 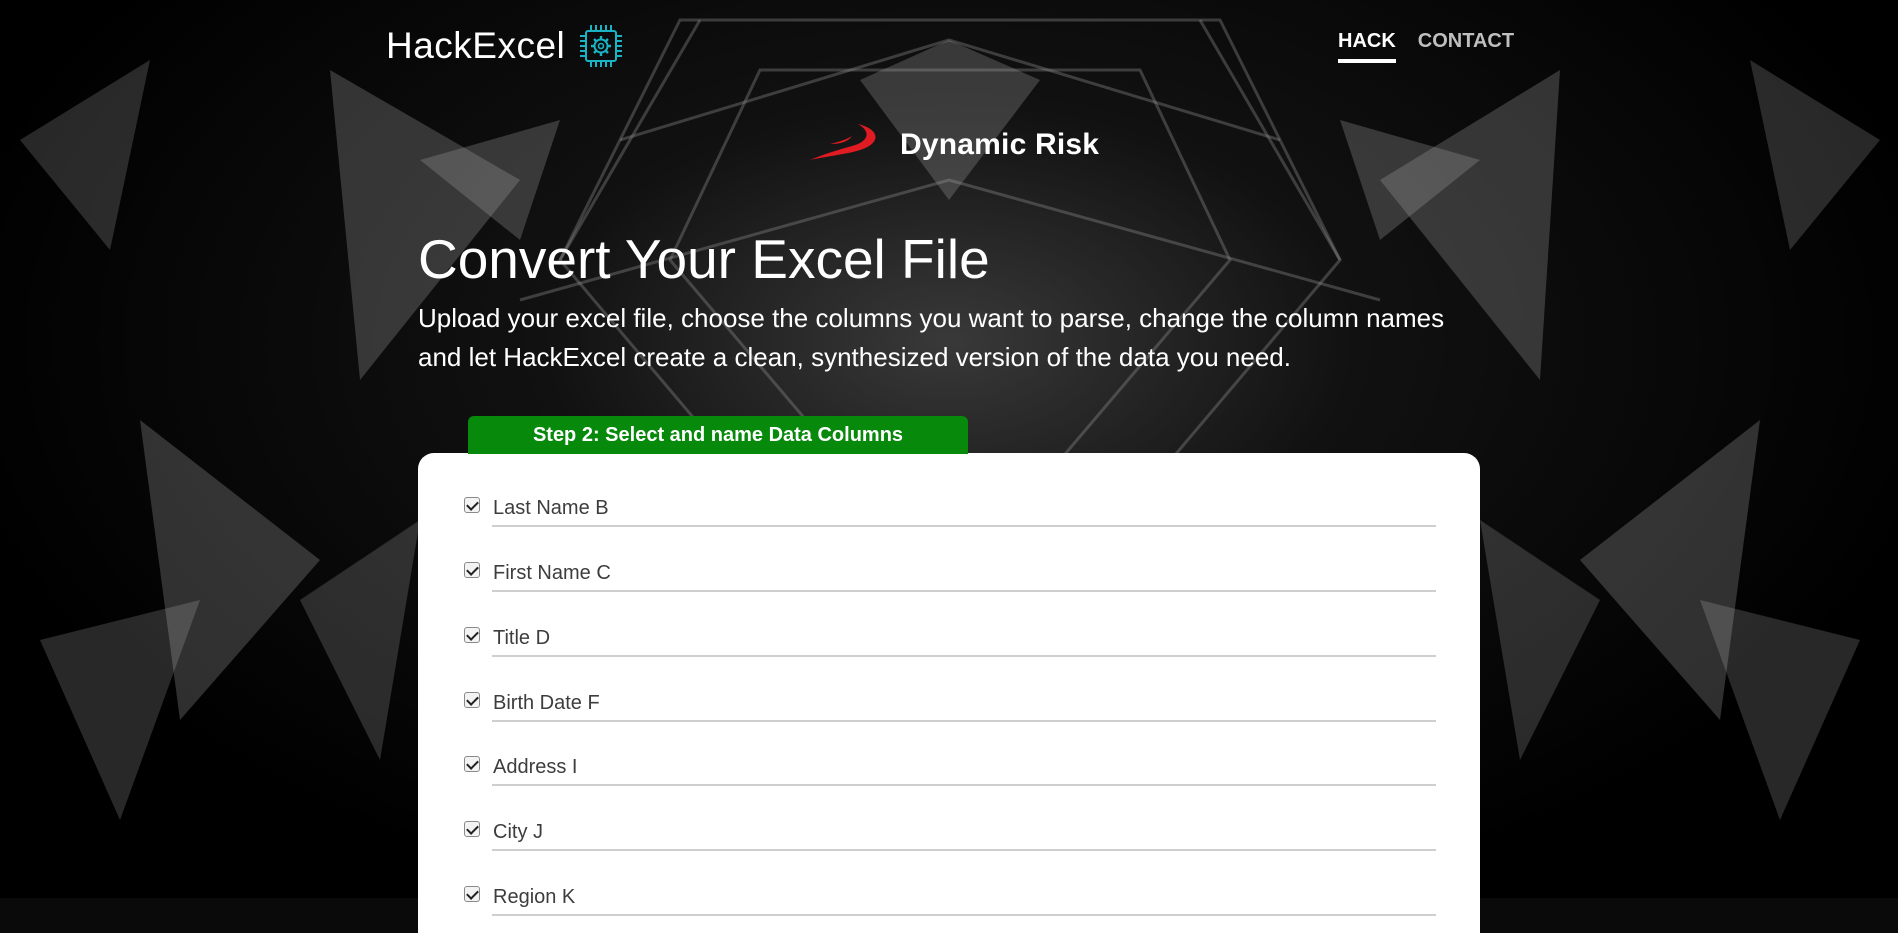 I want to click on swoosh-logo-icon, so click(x=848, y=144).